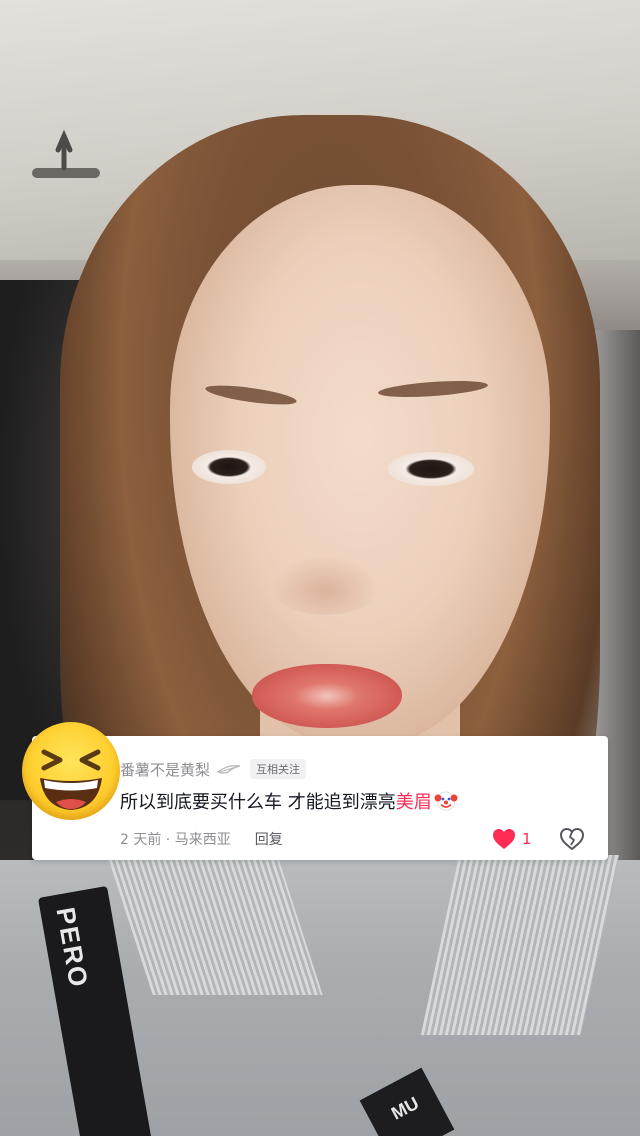  What do you see at coordinates (446, 801) in the screenshot?
I see `clown-face-icon` at bounding box center [446, 801].